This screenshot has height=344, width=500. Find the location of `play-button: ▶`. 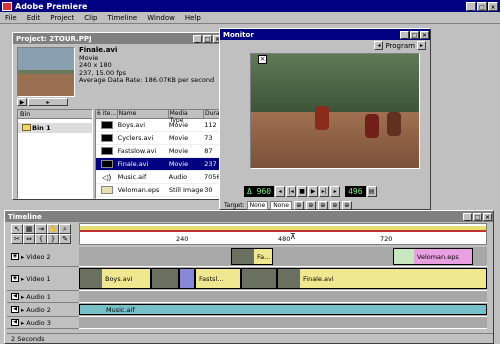

play-button: ▶ is located at coordinates (313, 191).